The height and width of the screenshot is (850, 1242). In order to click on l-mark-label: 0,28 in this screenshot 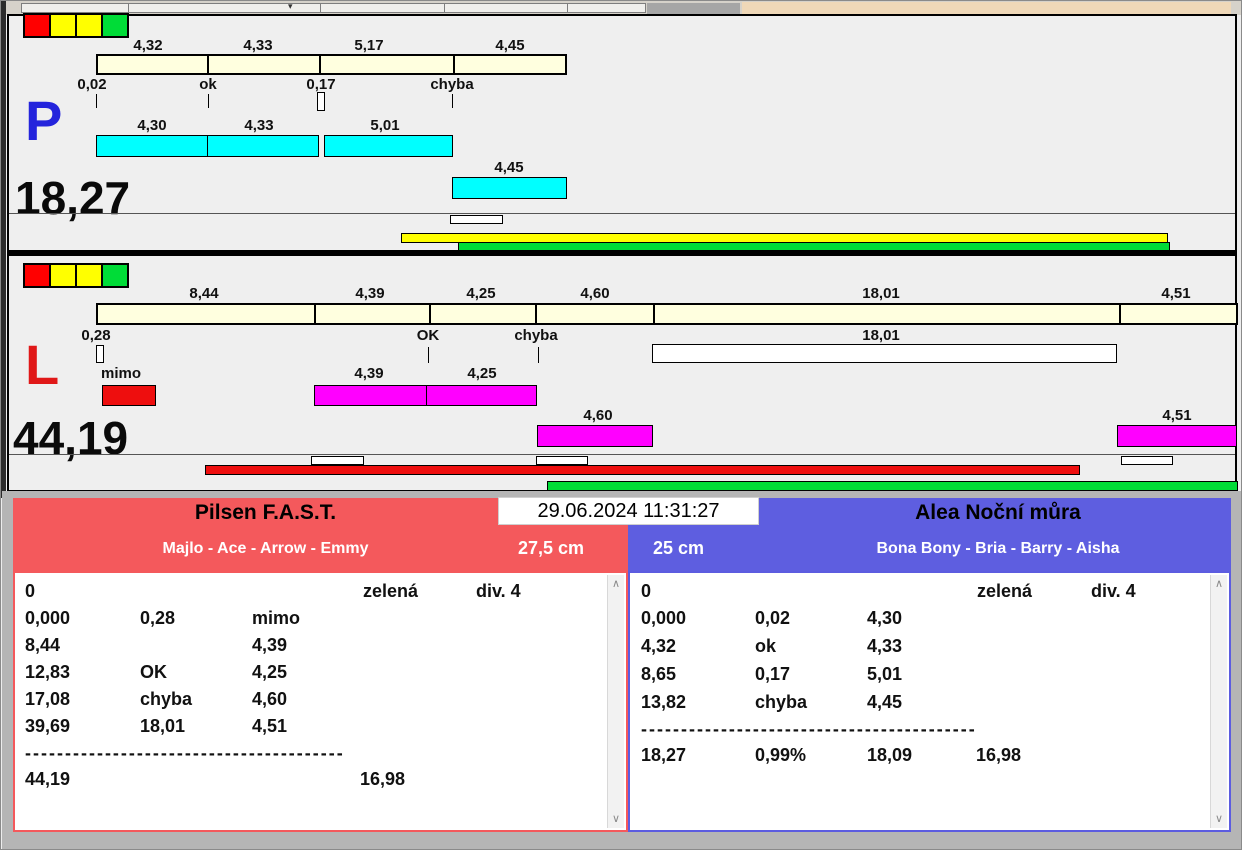, I will do `click(96, 335)`.